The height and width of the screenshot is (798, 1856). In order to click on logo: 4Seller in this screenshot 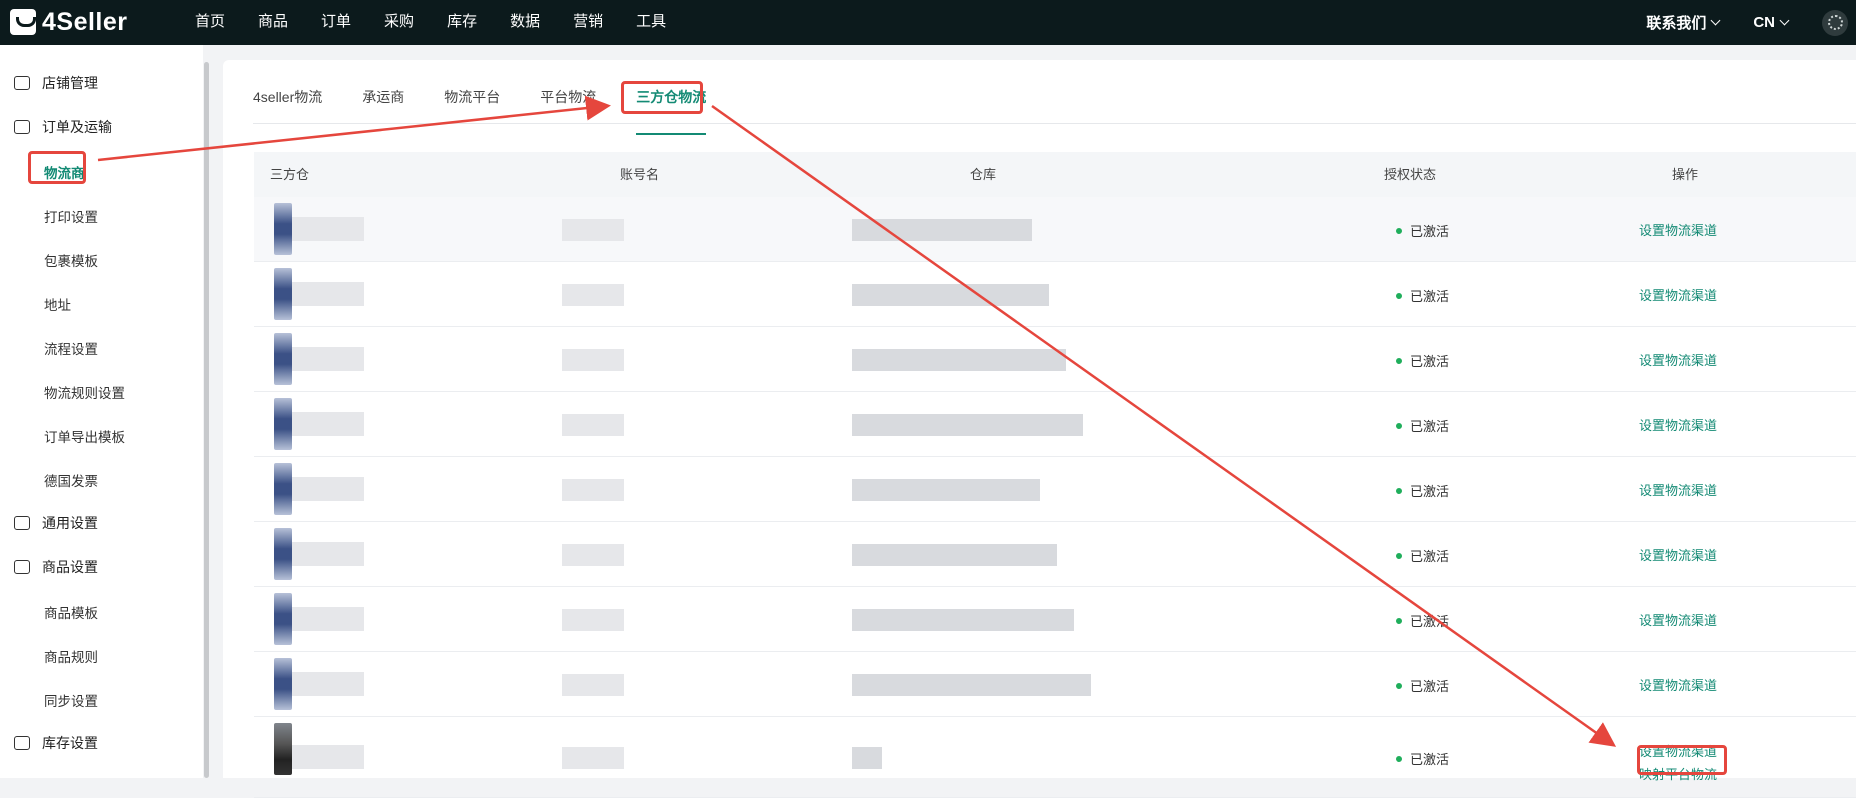, I will do `click(69, 22)`.